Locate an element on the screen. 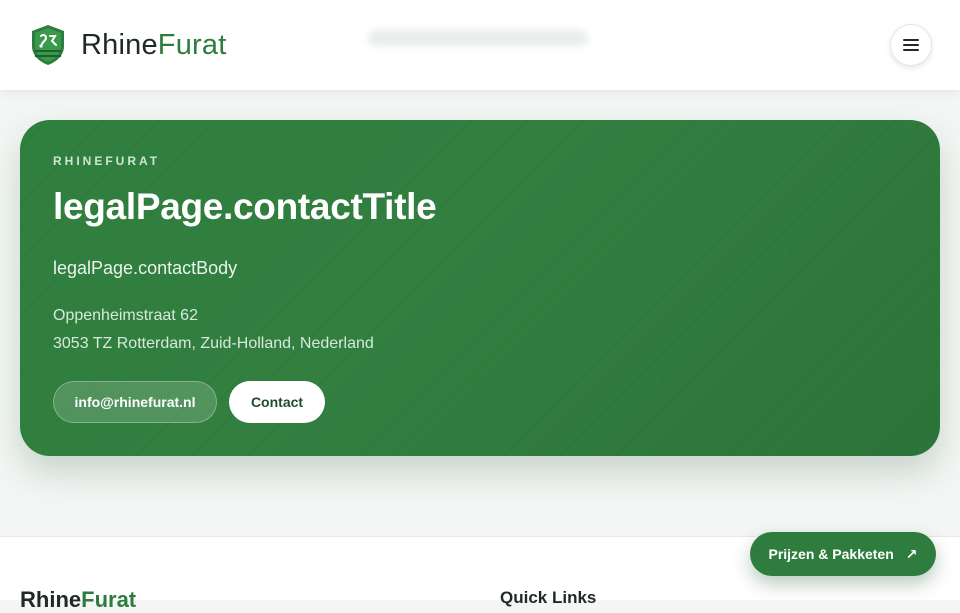 The height and width of the screenshot is (613, 960). contact-button: Contact is located at coordinates (277, 402).